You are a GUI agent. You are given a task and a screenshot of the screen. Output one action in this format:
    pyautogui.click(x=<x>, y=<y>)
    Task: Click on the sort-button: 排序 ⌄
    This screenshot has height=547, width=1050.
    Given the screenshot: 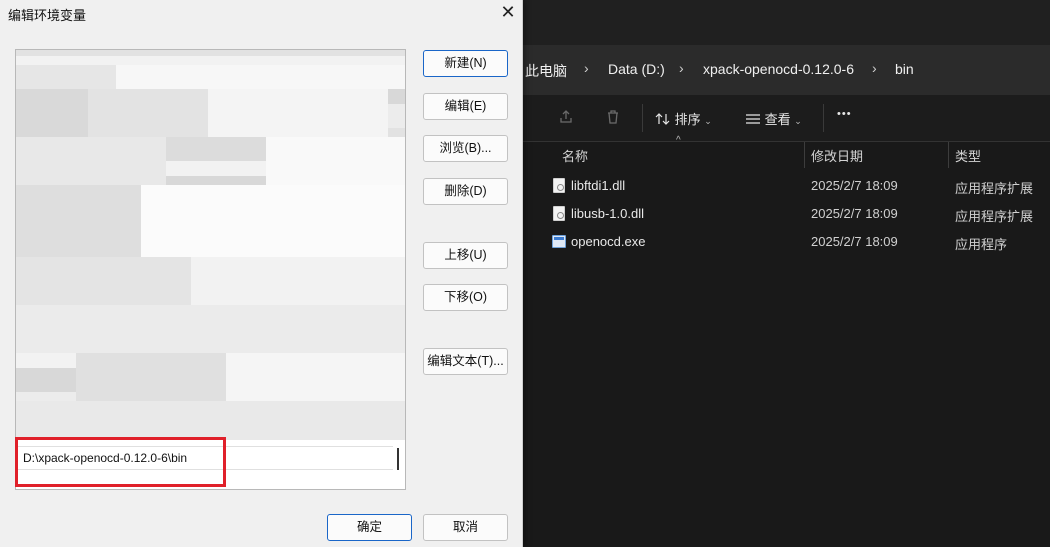 What is the action you would take?
    pyautogui.click(x=683, y=118)
    